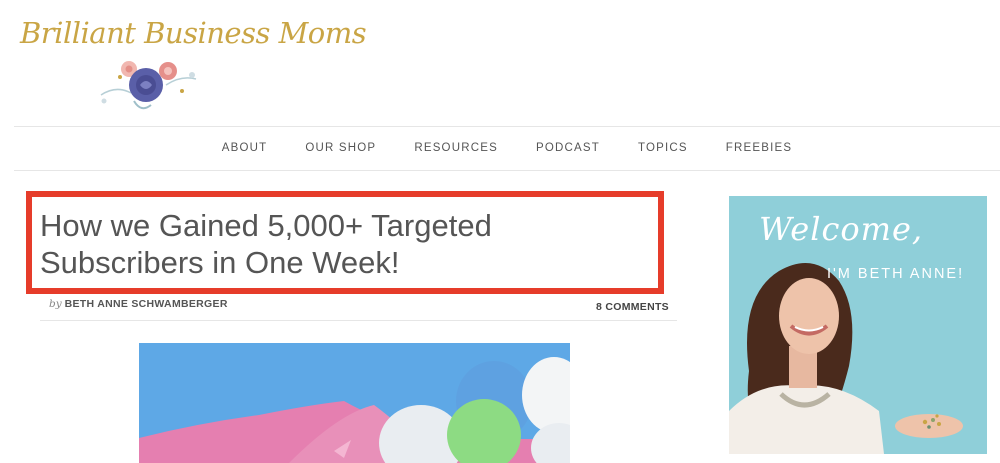 The height and width of the screenshot is (463, 1000). Describe the element at coordinates (759, 148) in the screenshot. I see `nav-item-freebies: FREEBIES` at that location.